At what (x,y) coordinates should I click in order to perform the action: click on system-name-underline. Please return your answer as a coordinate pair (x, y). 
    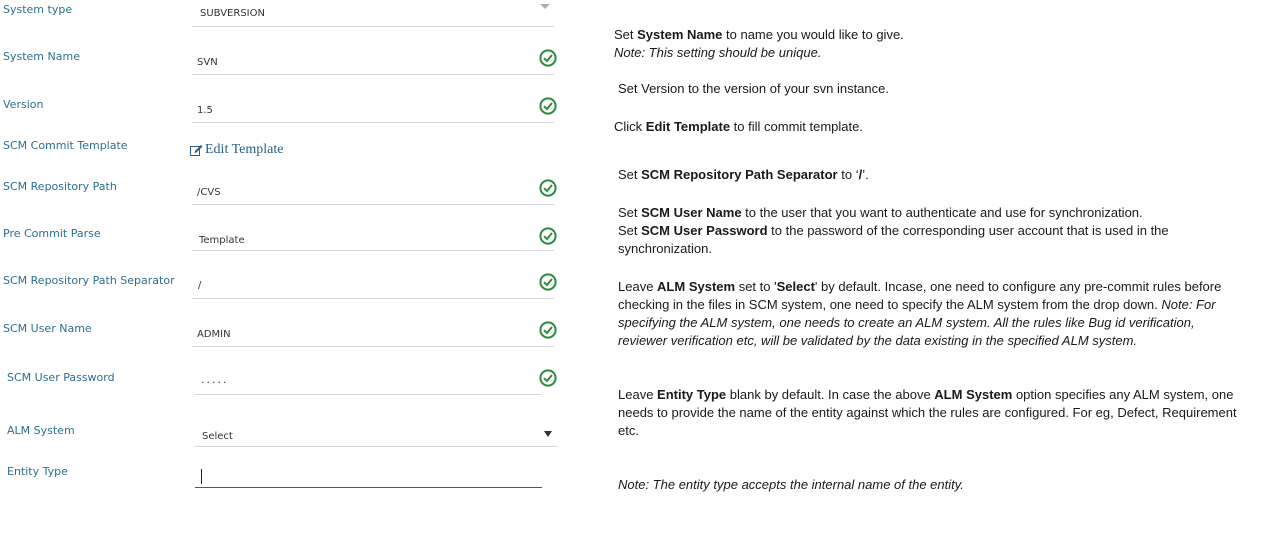
    Looking at the image, I should click on (373, 74).